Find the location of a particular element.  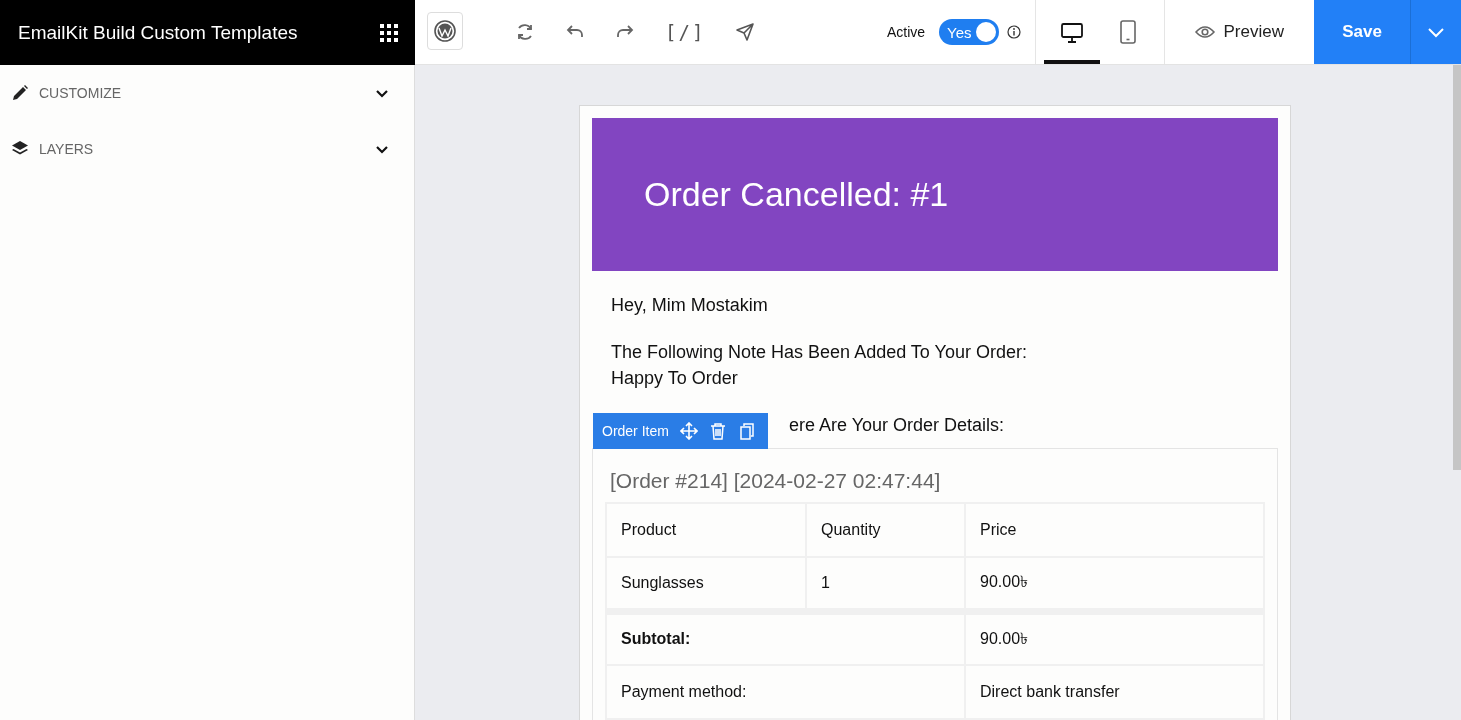

section-header: LAYERS is located at coordinates (207, 149).